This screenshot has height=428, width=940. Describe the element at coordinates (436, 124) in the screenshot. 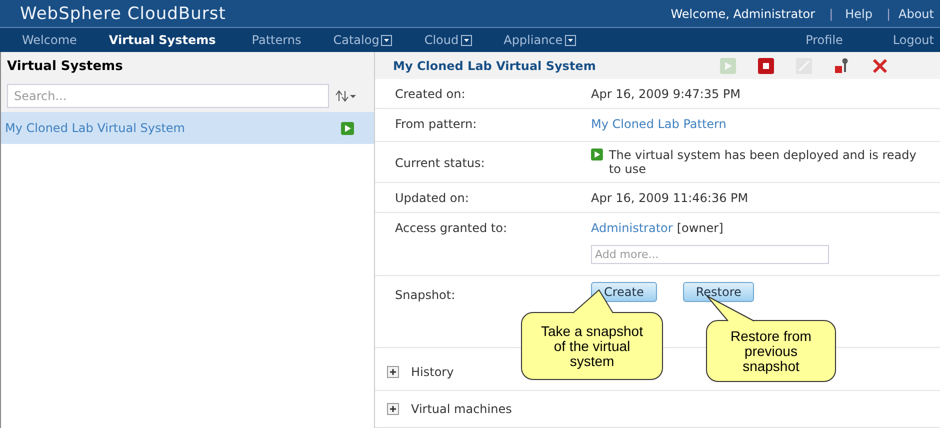

I see `field-label: From pattern:` at that location.